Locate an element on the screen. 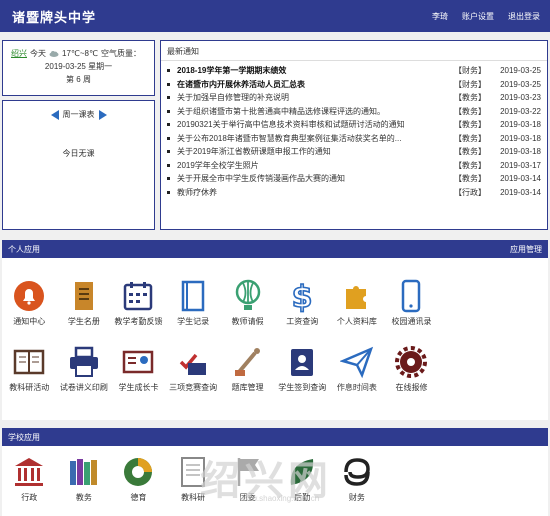 The width and height of the screenshot is (550, 516). app-label: 财务 is located at coordinates (356, 497).